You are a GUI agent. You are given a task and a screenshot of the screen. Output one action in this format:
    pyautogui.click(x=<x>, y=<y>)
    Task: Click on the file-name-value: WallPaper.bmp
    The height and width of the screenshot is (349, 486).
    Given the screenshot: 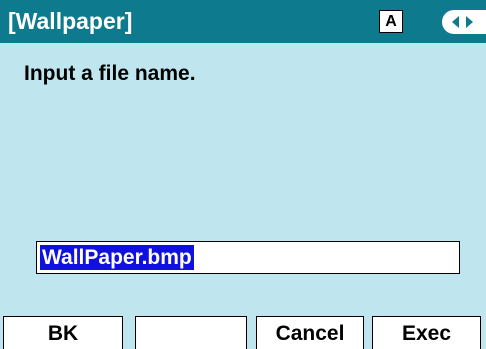 What is the action you would take?
    pyautogui.click(x=117, y=257)
    